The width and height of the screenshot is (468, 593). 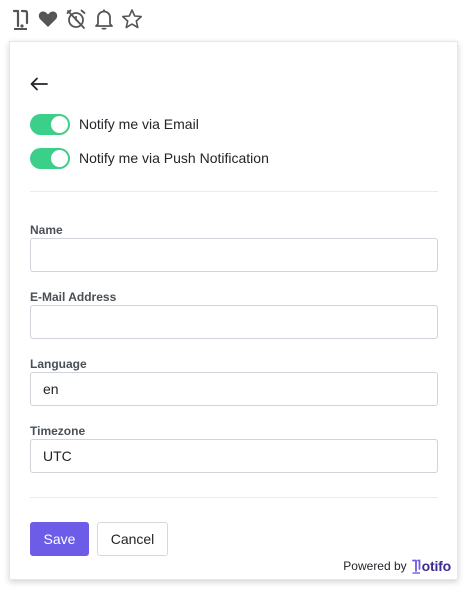 I want to click on push-notification-toggle, so click(x=50, y=158).